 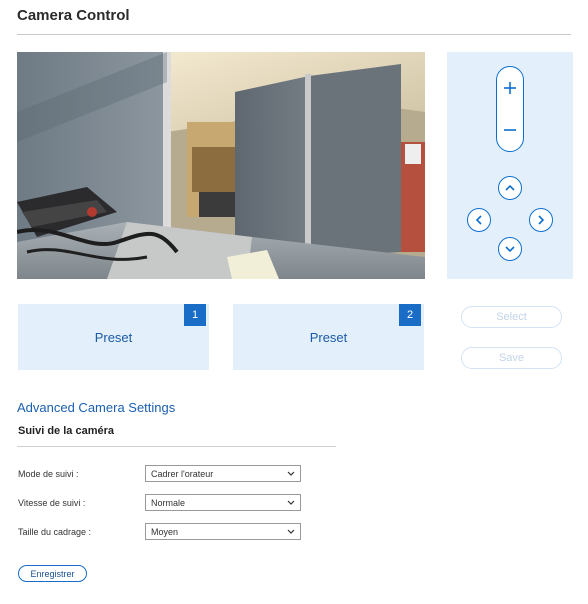 What do you see at coordinates (176, 446) in the screenshot?
I see `section-divider` at bounding box center [176, 446].